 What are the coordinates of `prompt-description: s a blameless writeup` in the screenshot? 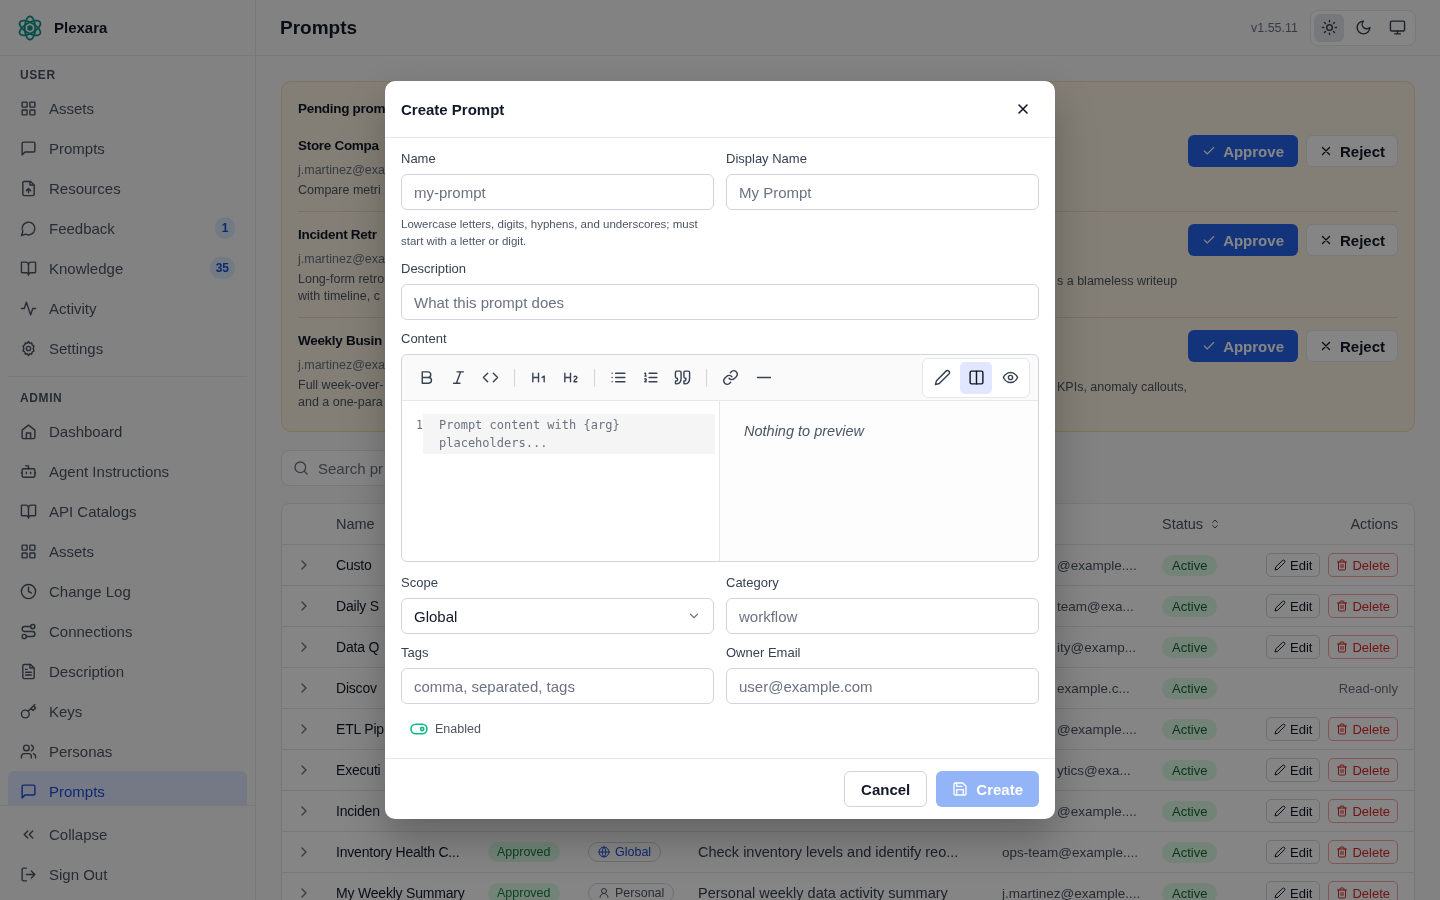 It's located at (1118, 281).